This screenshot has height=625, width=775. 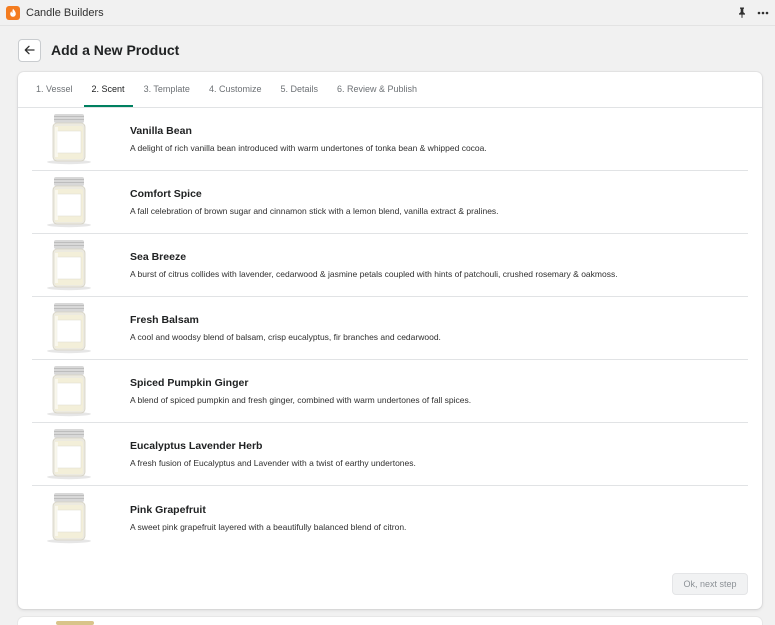 What do you see at coordinates (299, 95) in the screenshot?
I see `tab-details: 5. Details` at bounding box center [299, 95].